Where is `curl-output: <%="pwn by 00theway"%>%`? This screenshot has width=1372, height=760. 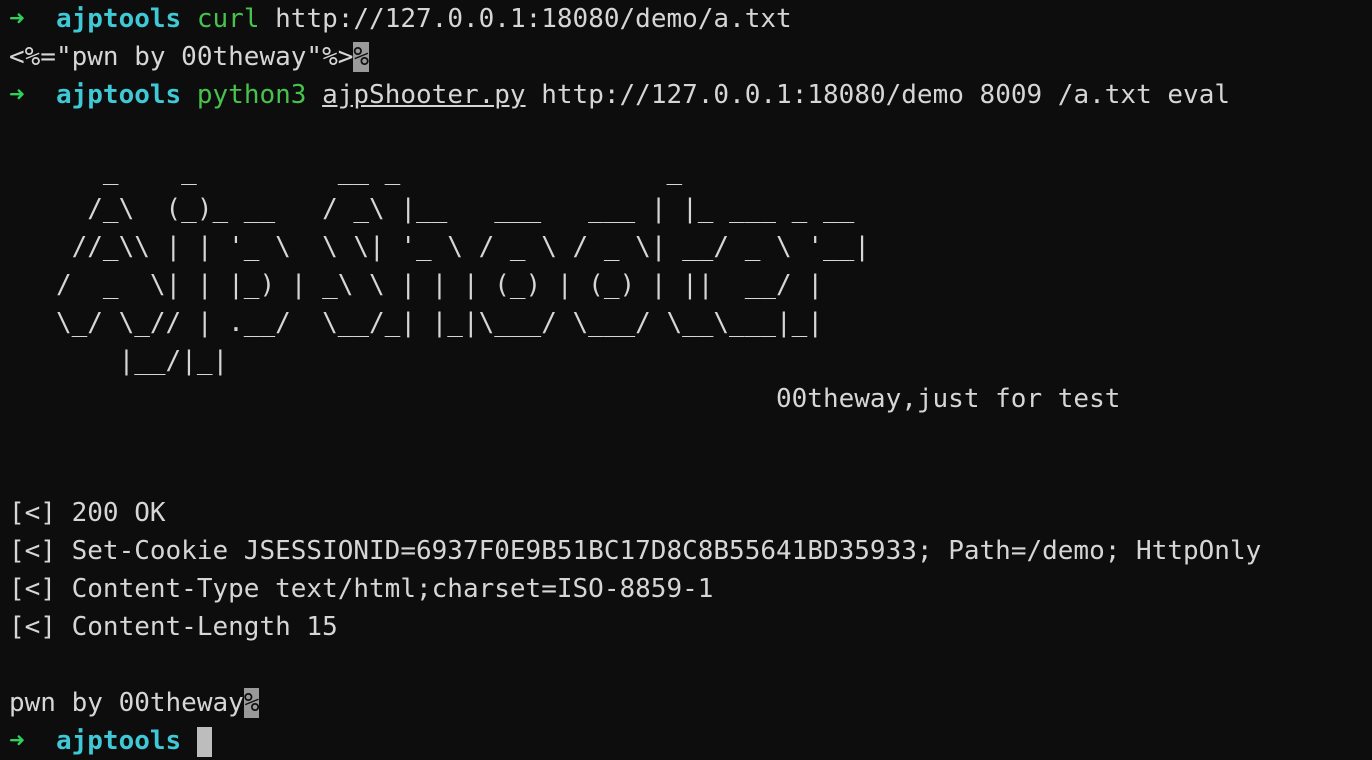 curl-output: <%="pwn by 00theway"%>% is located at coordinates (189, 57).